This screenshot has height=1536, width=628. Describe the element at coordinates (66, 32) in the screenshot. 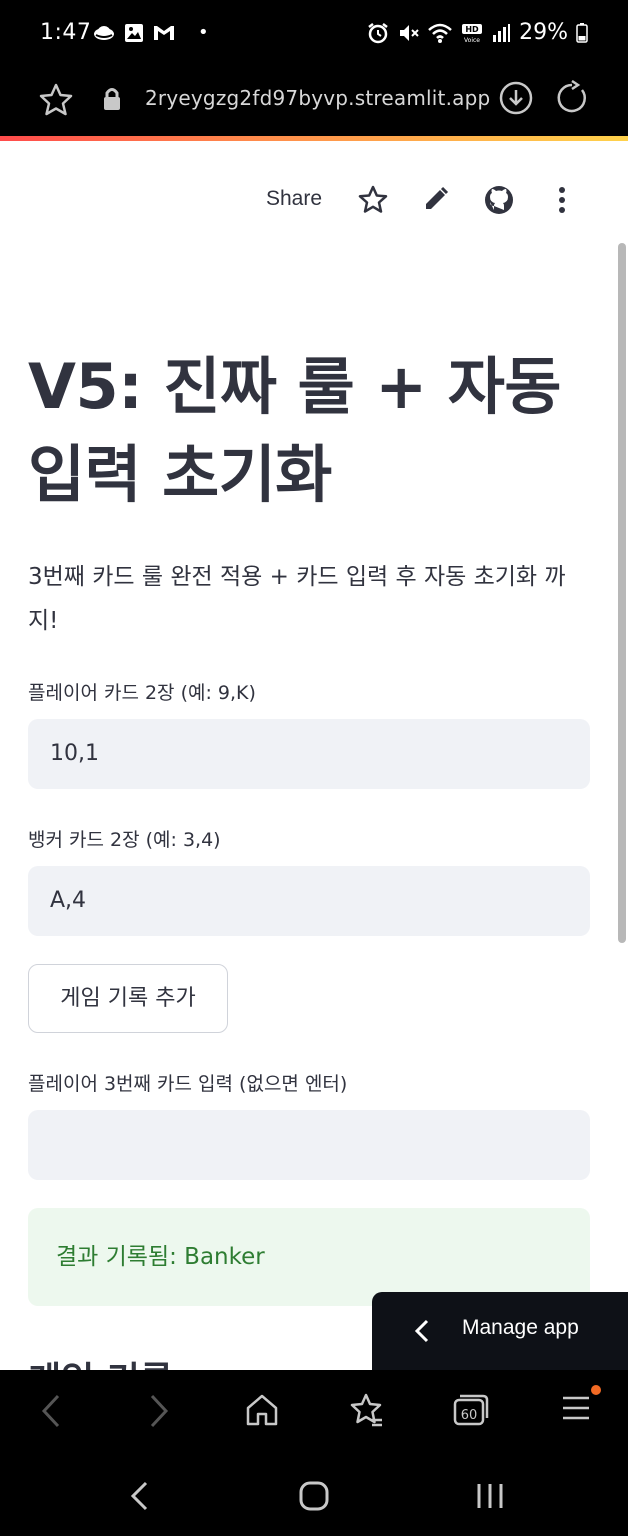

I see `status-time: 1:47` at that location.